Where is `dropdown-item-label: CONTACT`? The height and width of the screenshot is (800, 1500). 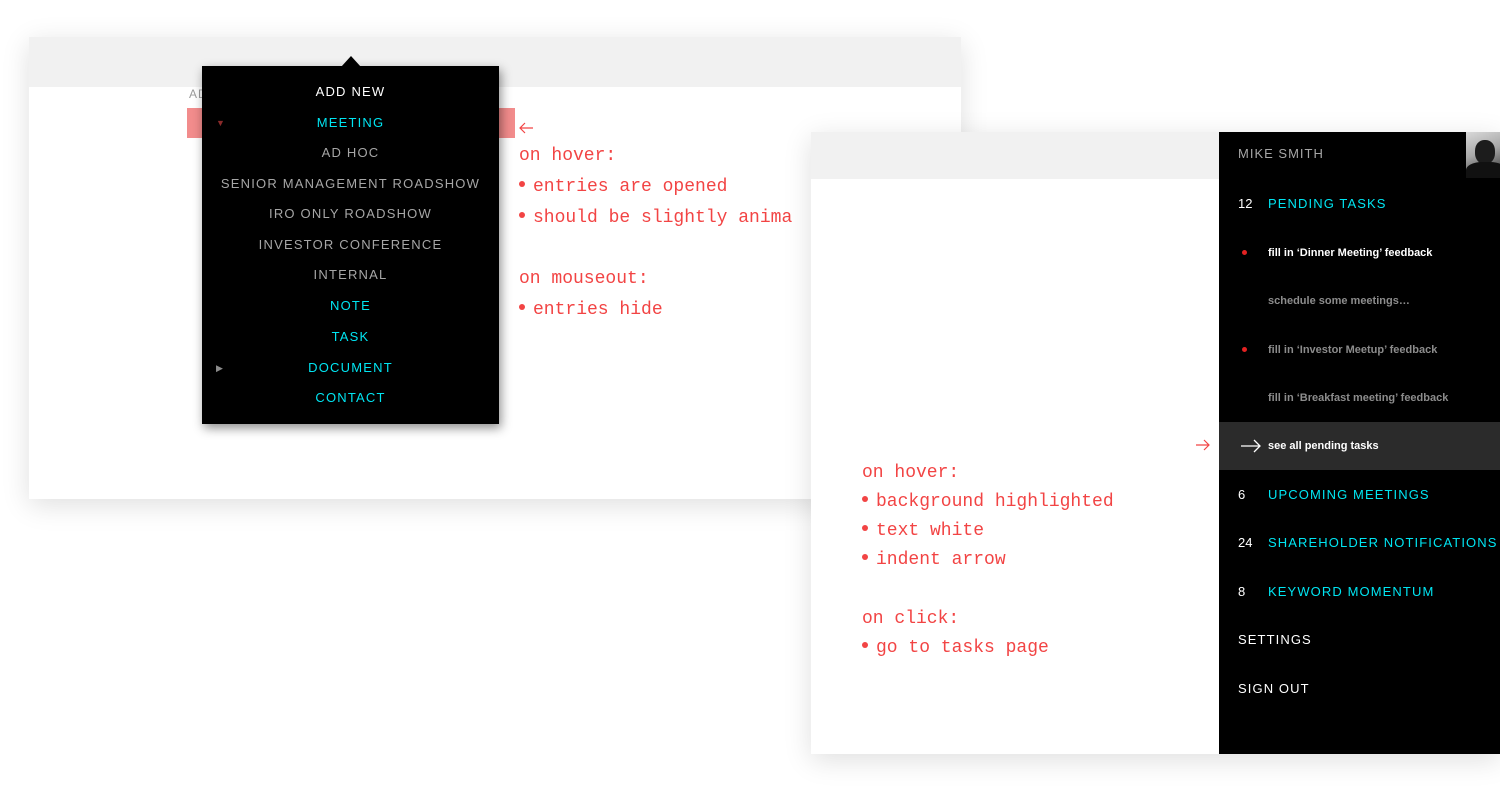 dropdown-item-label: CONTACT is located at coordinates (350, 397).